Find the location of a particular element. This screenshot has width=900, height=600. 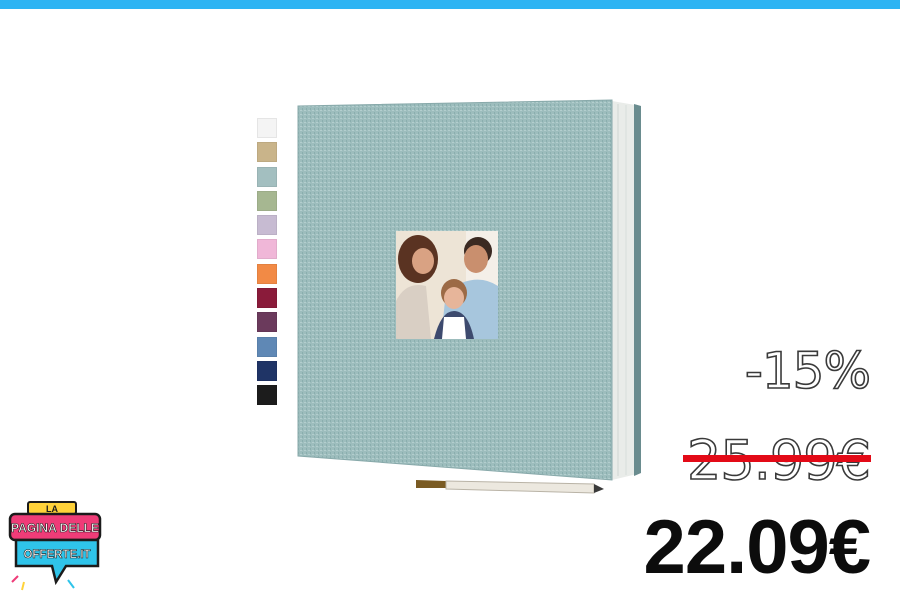

color-swatch-light-blue is located at coordinates (267, 176).